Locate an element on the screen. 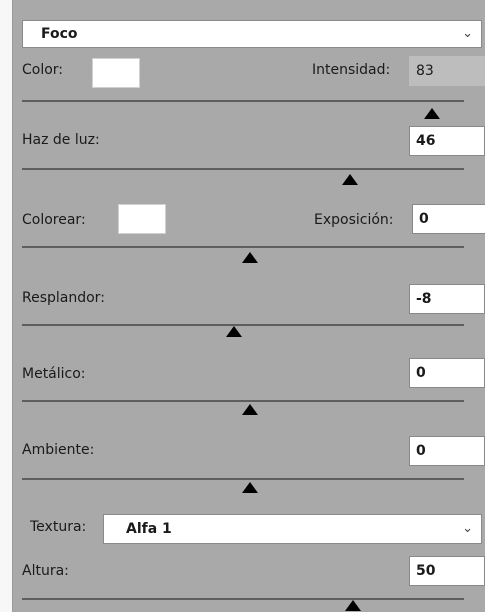  texture-value: Alfa 1 is located at coordinates (149, 529).